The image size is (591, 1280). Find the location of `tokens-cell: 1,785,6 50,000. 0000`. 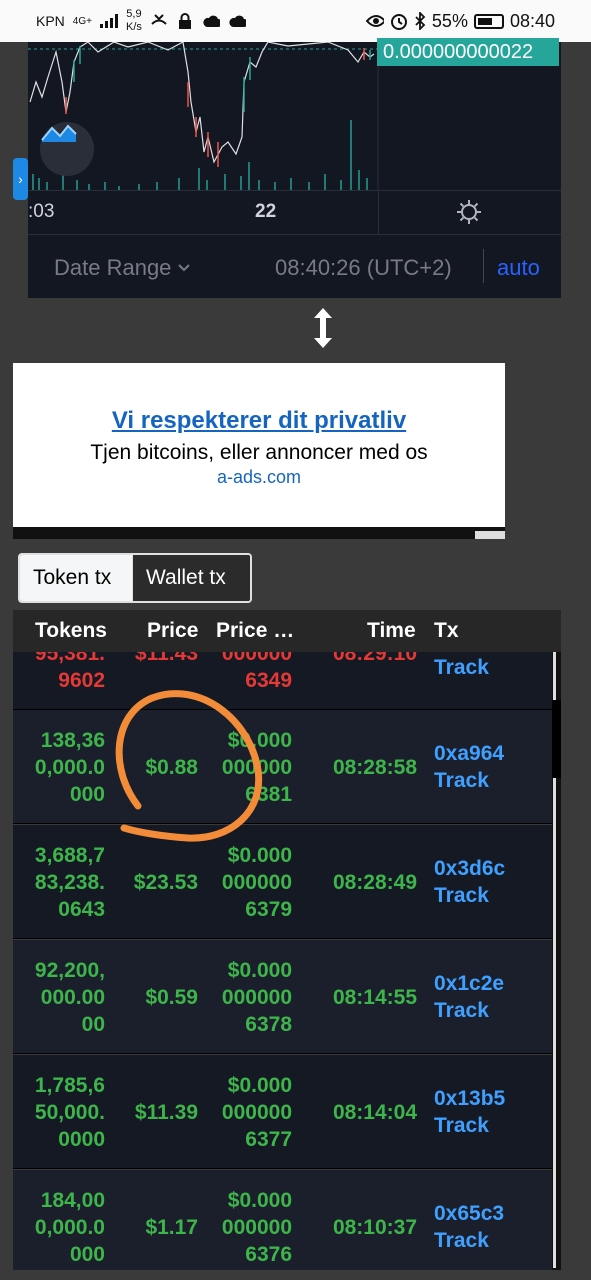

tokens-cell: 1,785,6 50,000. 0000 is located at coordinates (69, 1112).